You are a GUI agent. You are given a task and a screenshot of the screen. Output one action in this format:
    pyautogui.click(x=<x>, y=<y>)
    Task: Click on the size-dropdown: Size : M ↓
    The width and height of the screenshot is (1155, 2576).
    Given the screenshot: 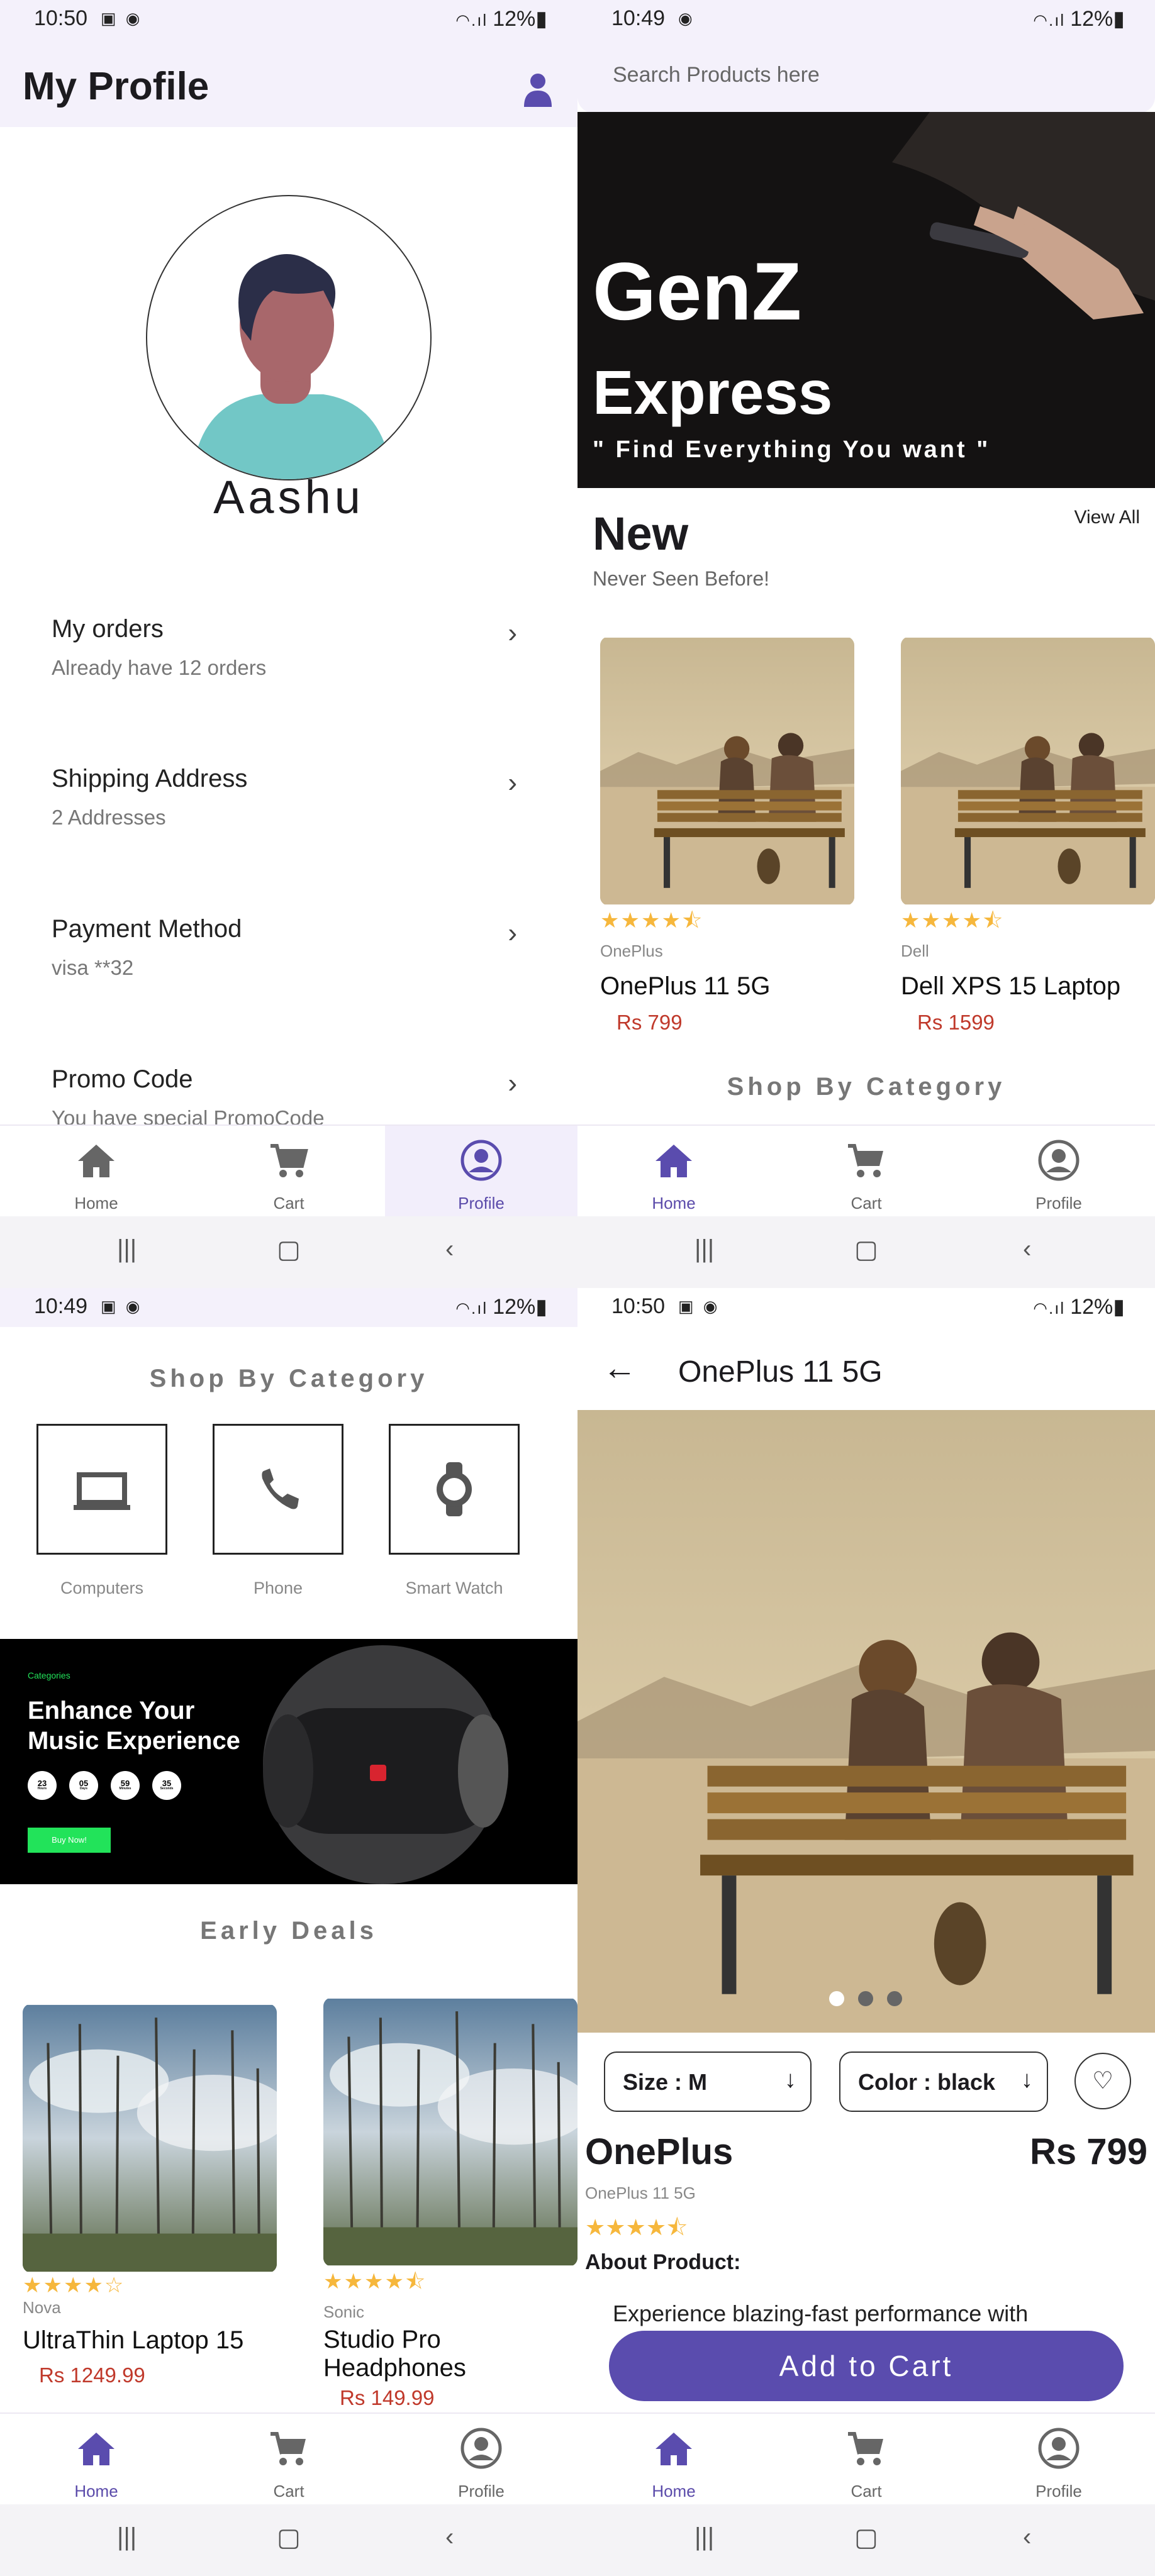 What is the action you would take?
    pyautogui.click(x=708, y=2081)
    